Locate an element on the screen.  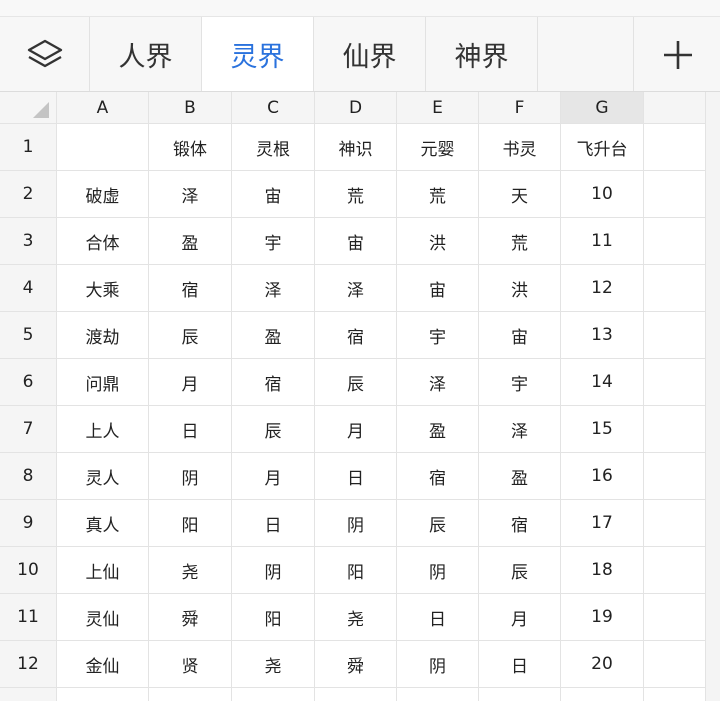
grid-cell: 渡劫 is located at coordinates (103, 335).